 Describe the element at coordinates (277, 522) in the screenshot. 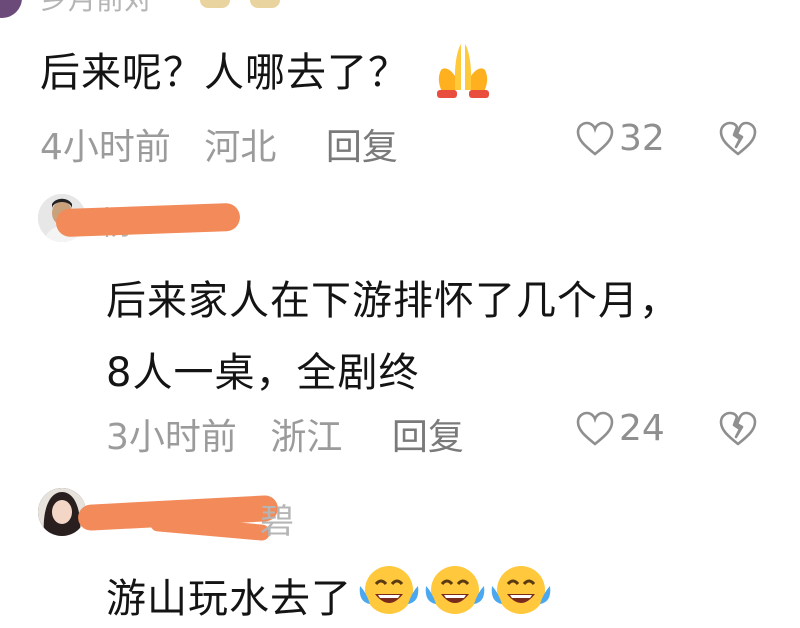

I see `author-name-suffix: 碧` at that location.